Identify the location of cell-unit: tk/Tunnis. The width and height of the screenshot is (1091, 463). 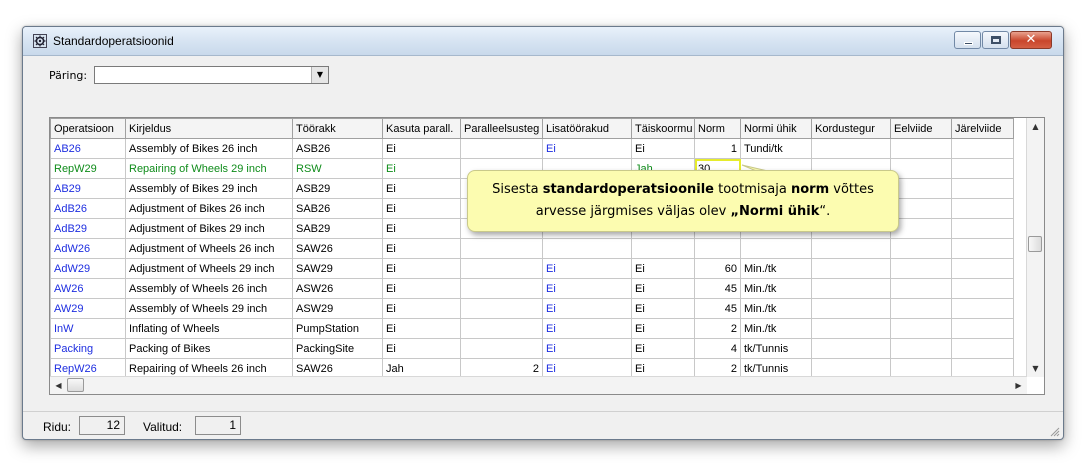
(776, 348).